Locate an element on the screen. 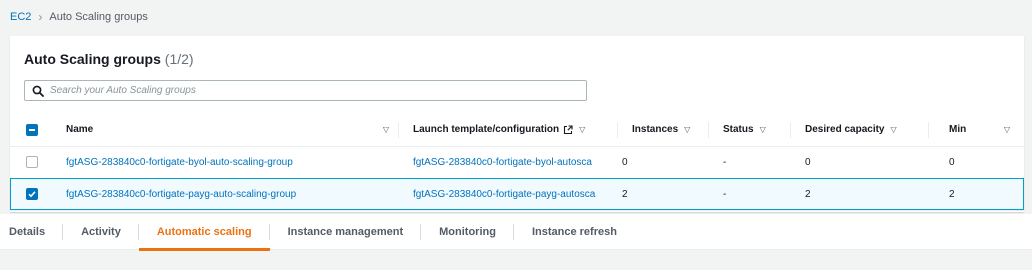  selection-count: (1/2) is located at coordinates (179, 59).